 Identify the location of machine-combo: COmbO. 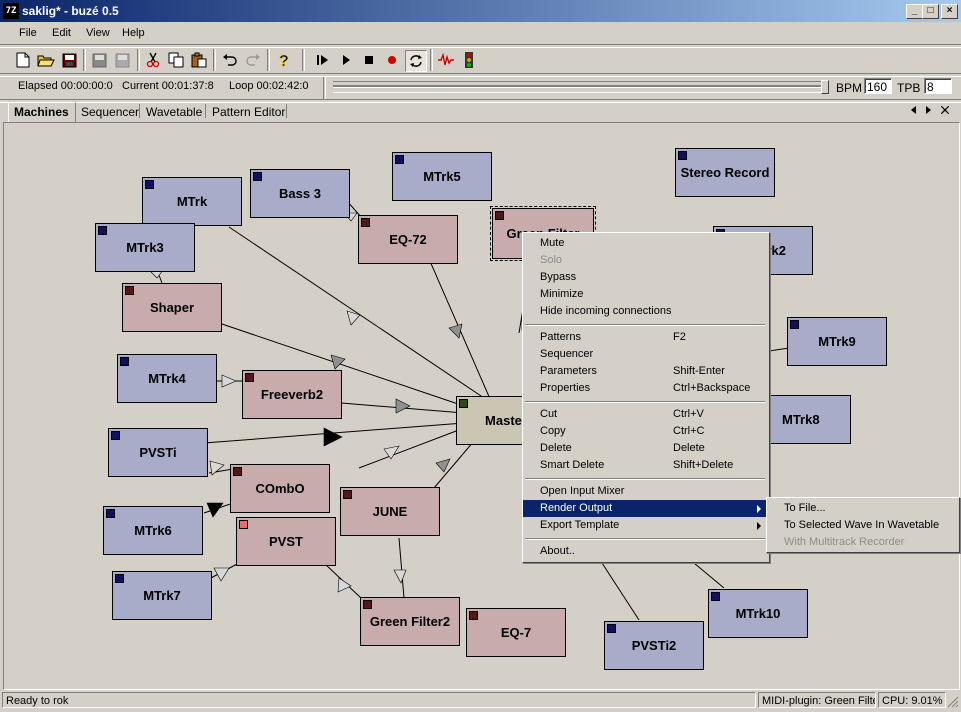
(280, 488).